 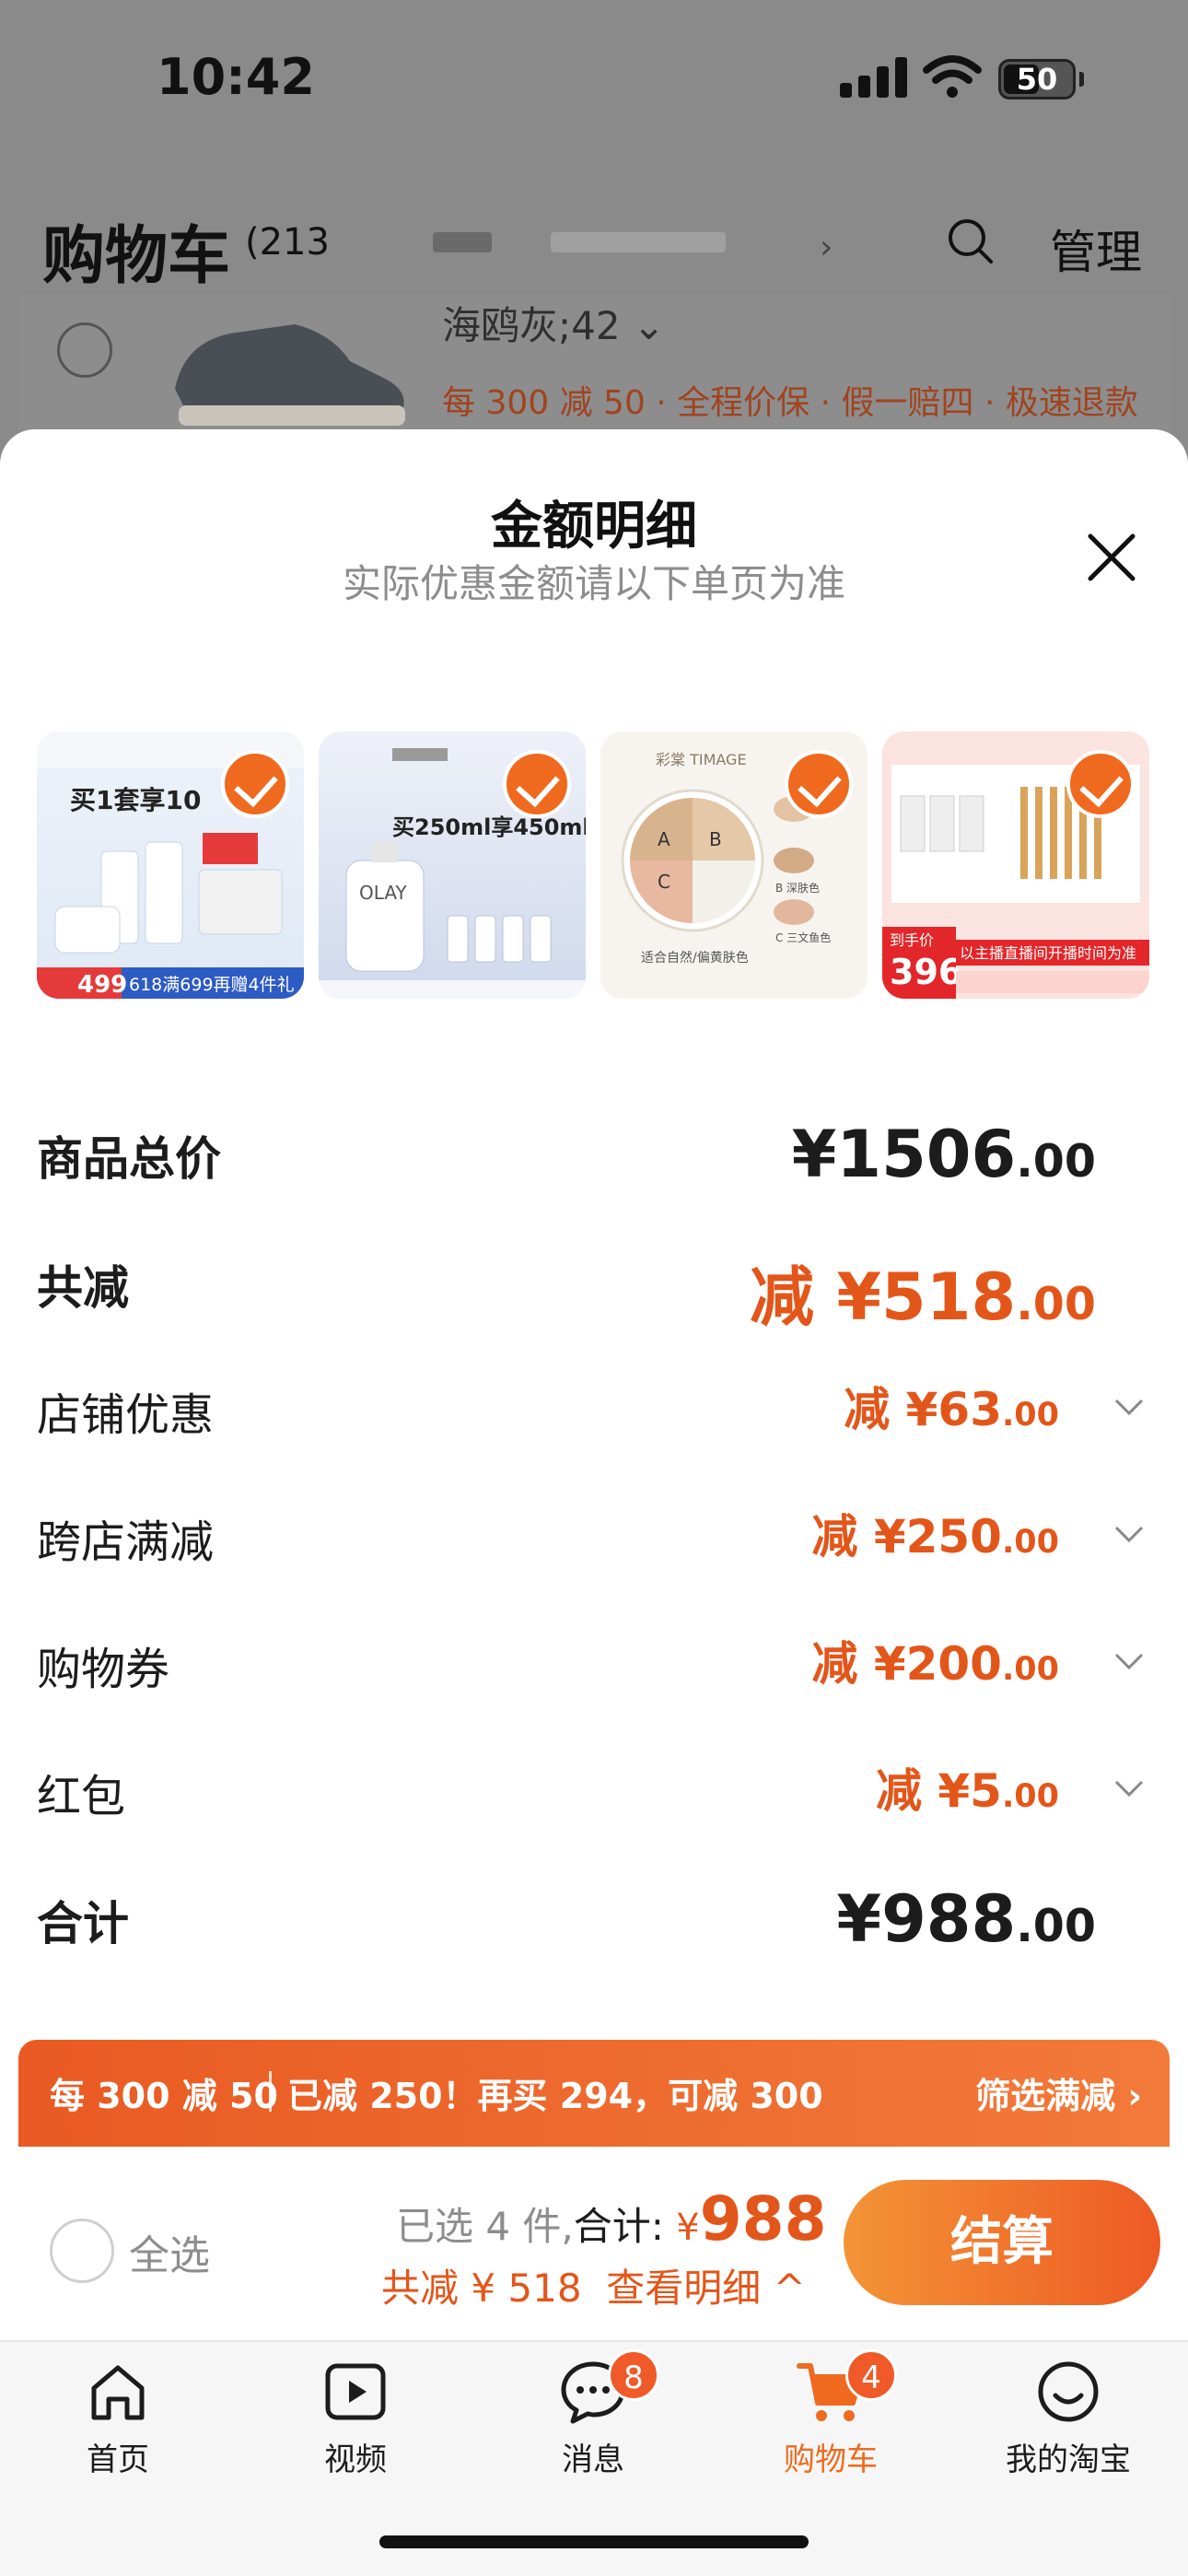 I want to click on promo-banner: 每 300 减 50 已减 250！再买 294，可减 300 筛选满减 ›, so click(x=594, y=2093).